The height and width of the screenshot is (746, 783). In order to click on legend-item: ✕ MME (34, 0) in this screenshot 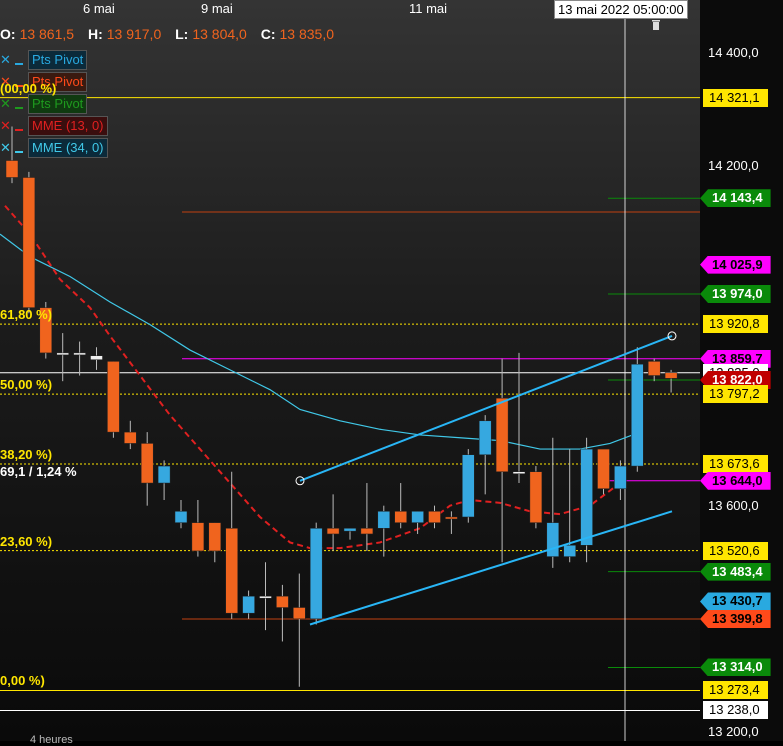, I will do `click(54, 148)`.